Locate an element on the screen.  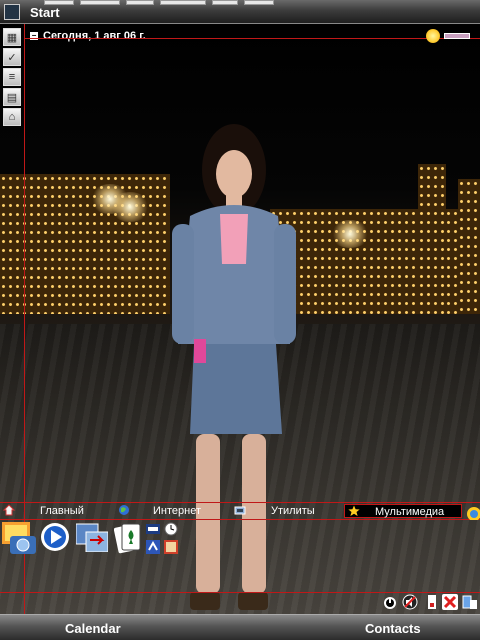
documents-icon: ▤ is located at coordinates (12, 97).